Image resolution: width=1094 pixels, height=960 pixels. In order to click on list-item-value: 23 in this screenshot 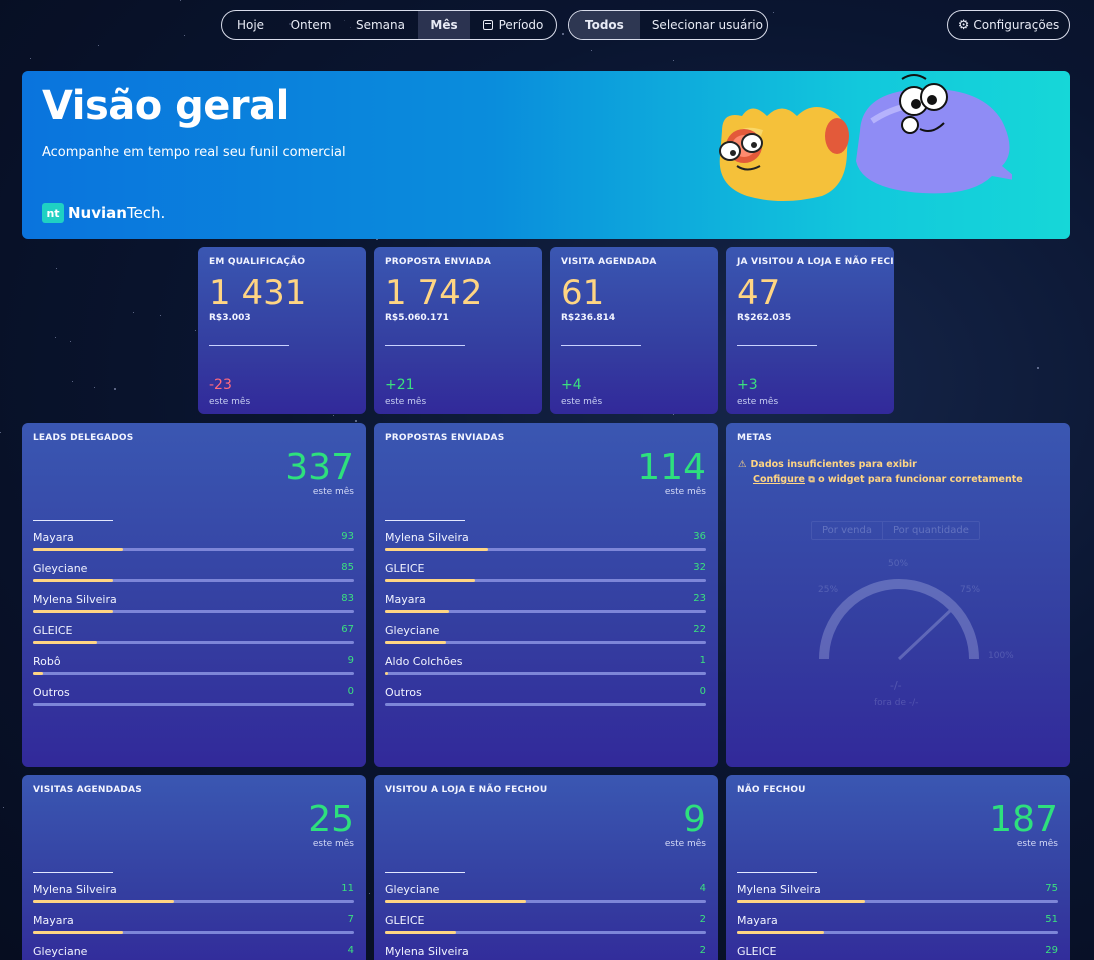, I will do `click(699, 598)`.